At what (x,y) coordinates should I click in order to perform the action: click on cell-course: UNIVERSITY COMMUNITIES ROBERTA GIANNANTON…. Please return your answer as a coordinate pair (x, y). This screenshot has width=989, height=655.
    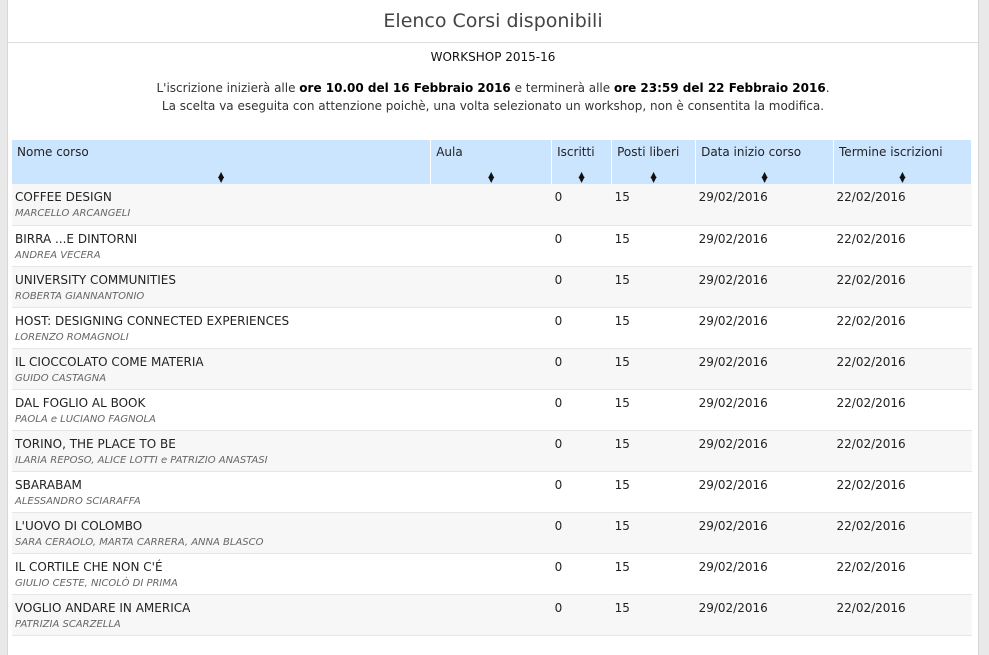
    Looking at the image, I should click on (221, 287).